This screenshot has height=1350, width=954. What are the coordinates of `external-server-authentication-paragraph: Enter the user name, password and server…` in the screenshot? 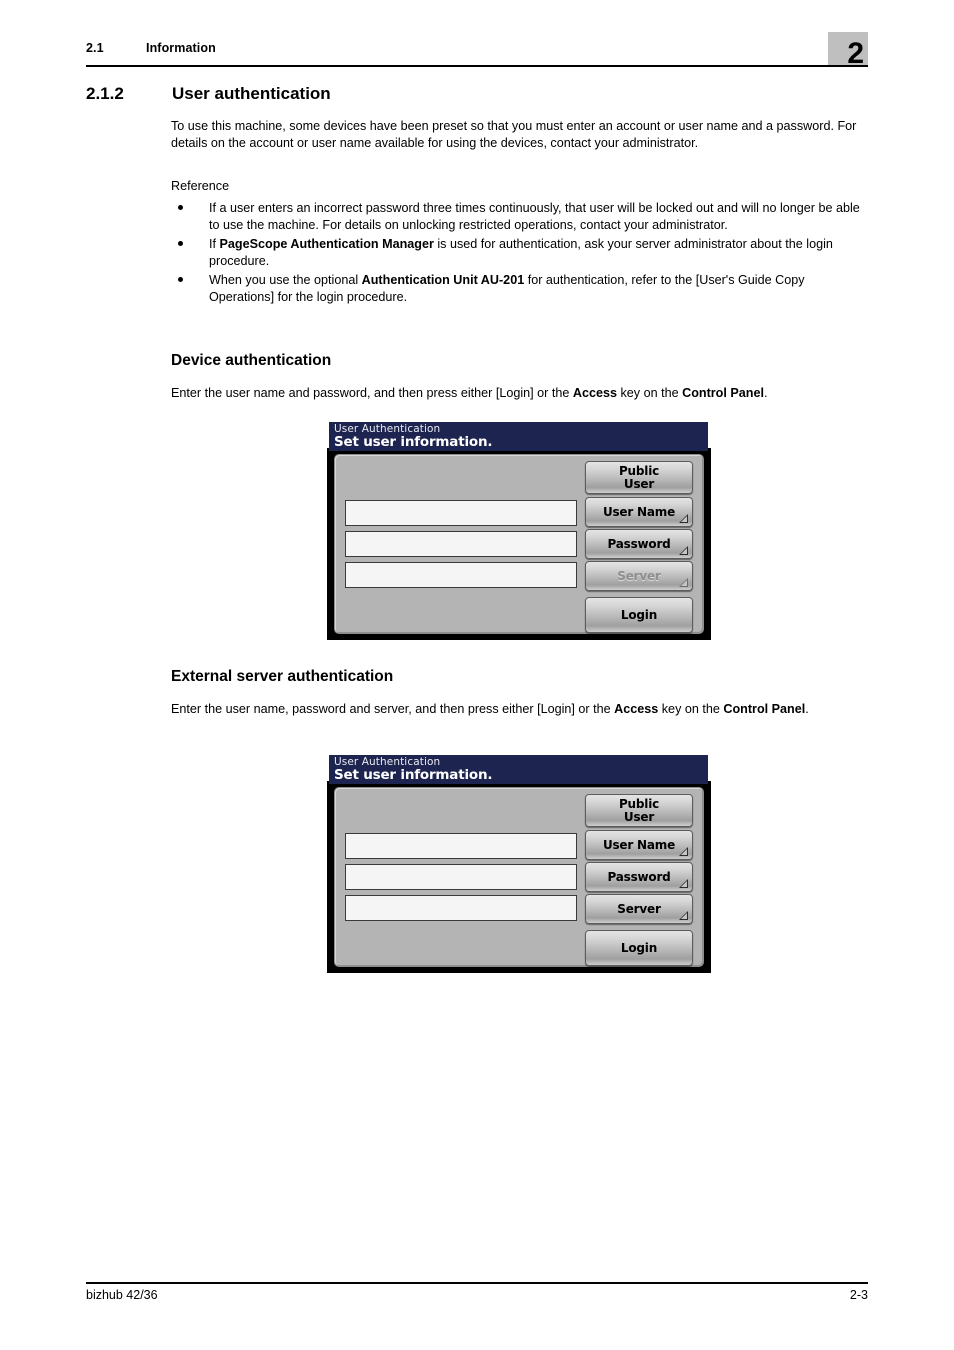 It's located at (519, 709).